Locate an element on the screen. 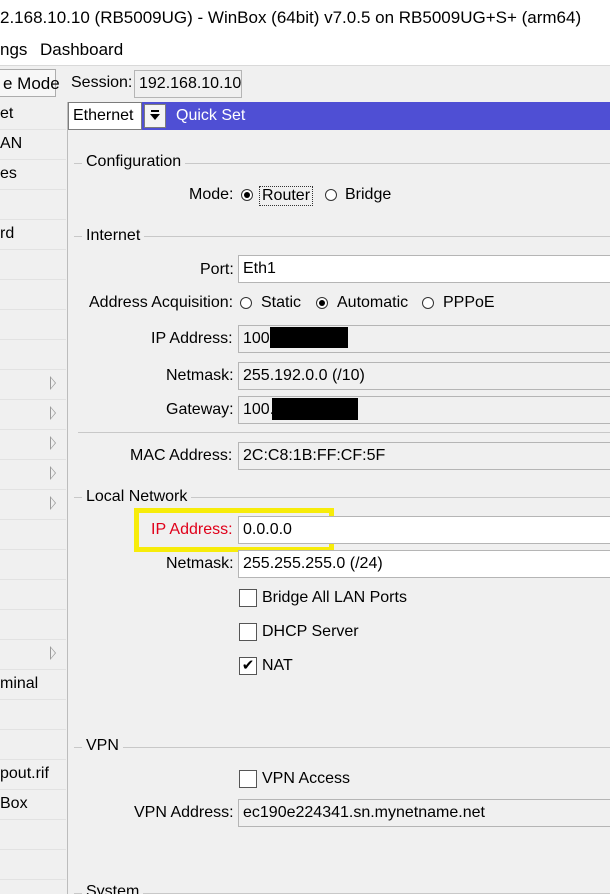 This screenshot has height=894, width=610. port-field: Eth1 is located at coordinates (424, 269).